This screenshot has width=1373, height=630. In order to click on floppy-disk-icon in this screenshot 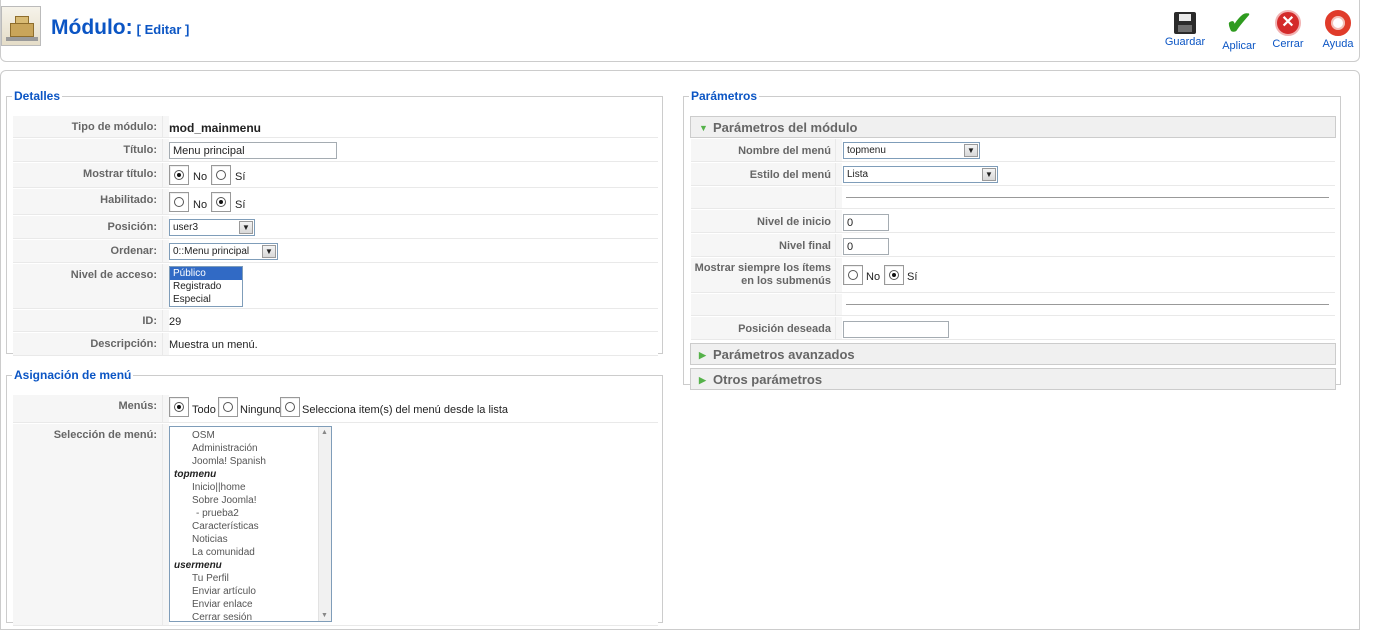, I will do `click(1185, 23)`.